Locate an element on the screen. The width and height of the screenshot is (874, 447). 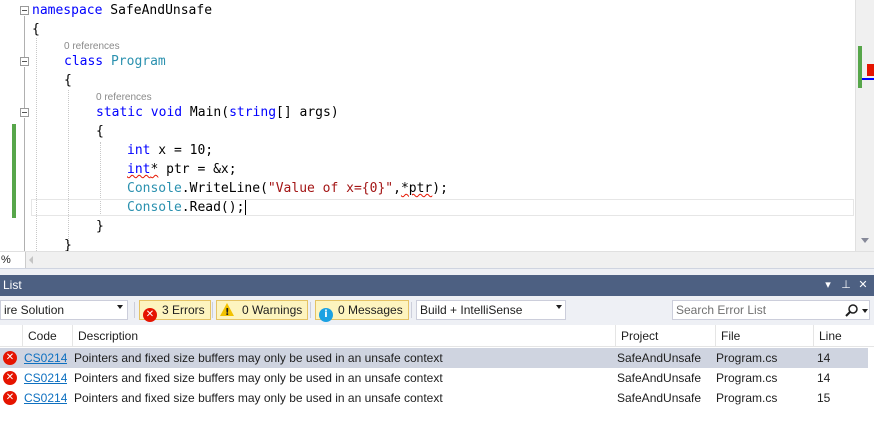
statement-end: ); is located at coordinates (440, 188).